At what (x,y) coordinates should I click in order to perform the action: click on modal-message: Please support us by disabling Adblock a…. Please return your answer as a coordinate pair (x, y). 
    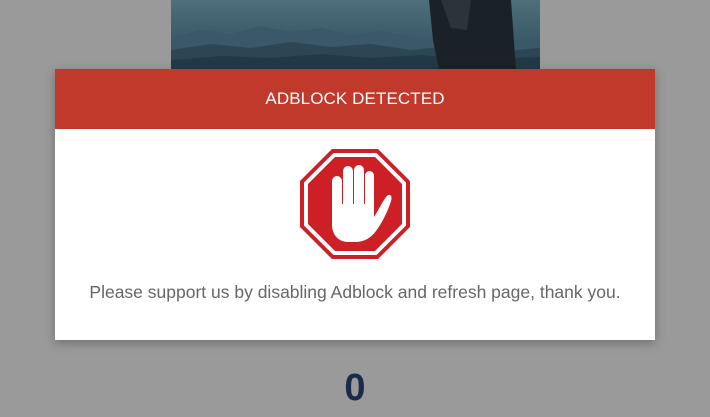
    Looking at the image, I should click on (355, 292).